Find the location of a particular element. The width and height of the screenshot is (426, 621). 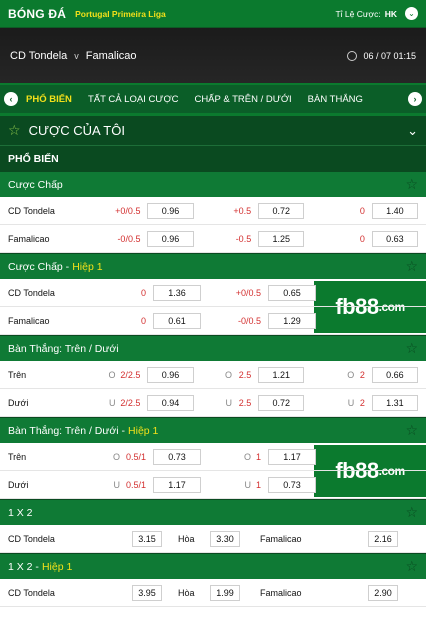

chevron-left-icon: ‹ is located at coordinates (11, 99).